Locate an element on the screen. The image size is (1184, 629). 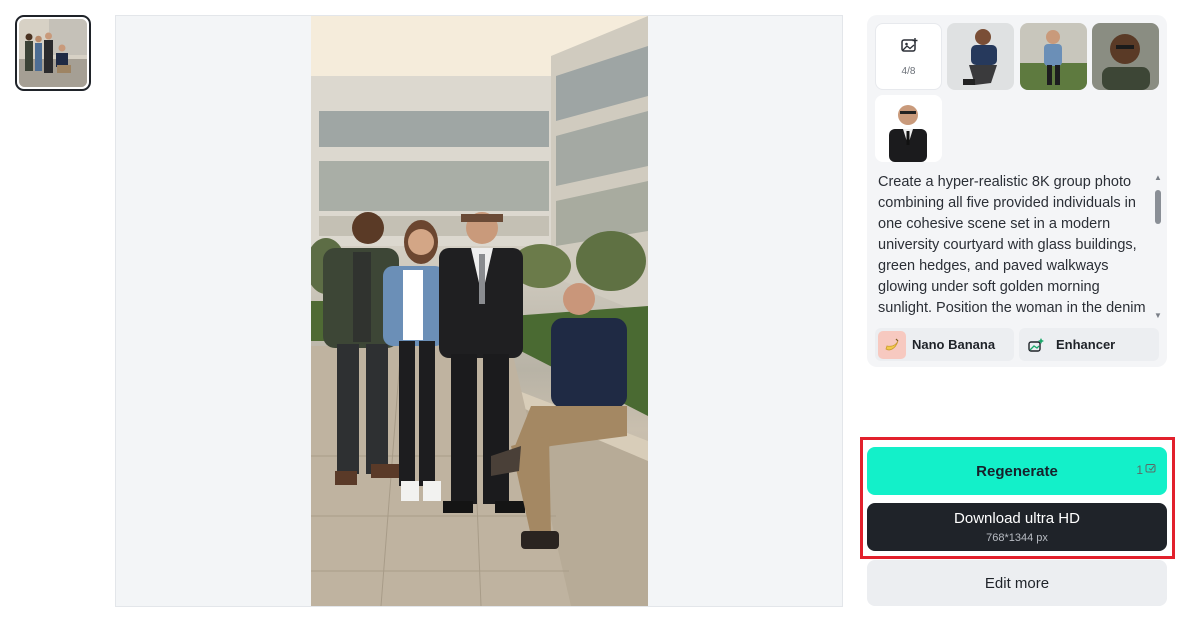
edit-more-label: Edit more is located at coordinates (1017, 583).